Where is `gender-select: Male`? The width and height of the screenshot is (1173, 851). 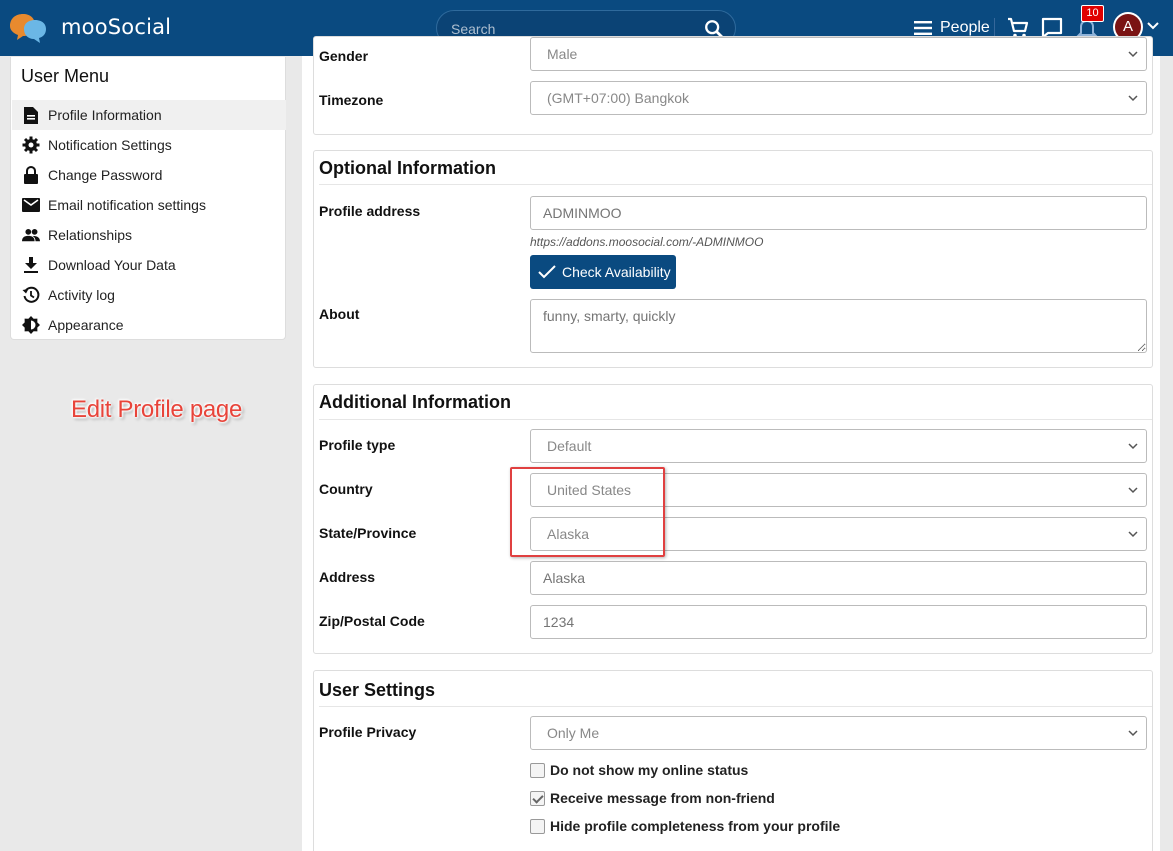 gender-select: Male is located at coordinates (838, 54).